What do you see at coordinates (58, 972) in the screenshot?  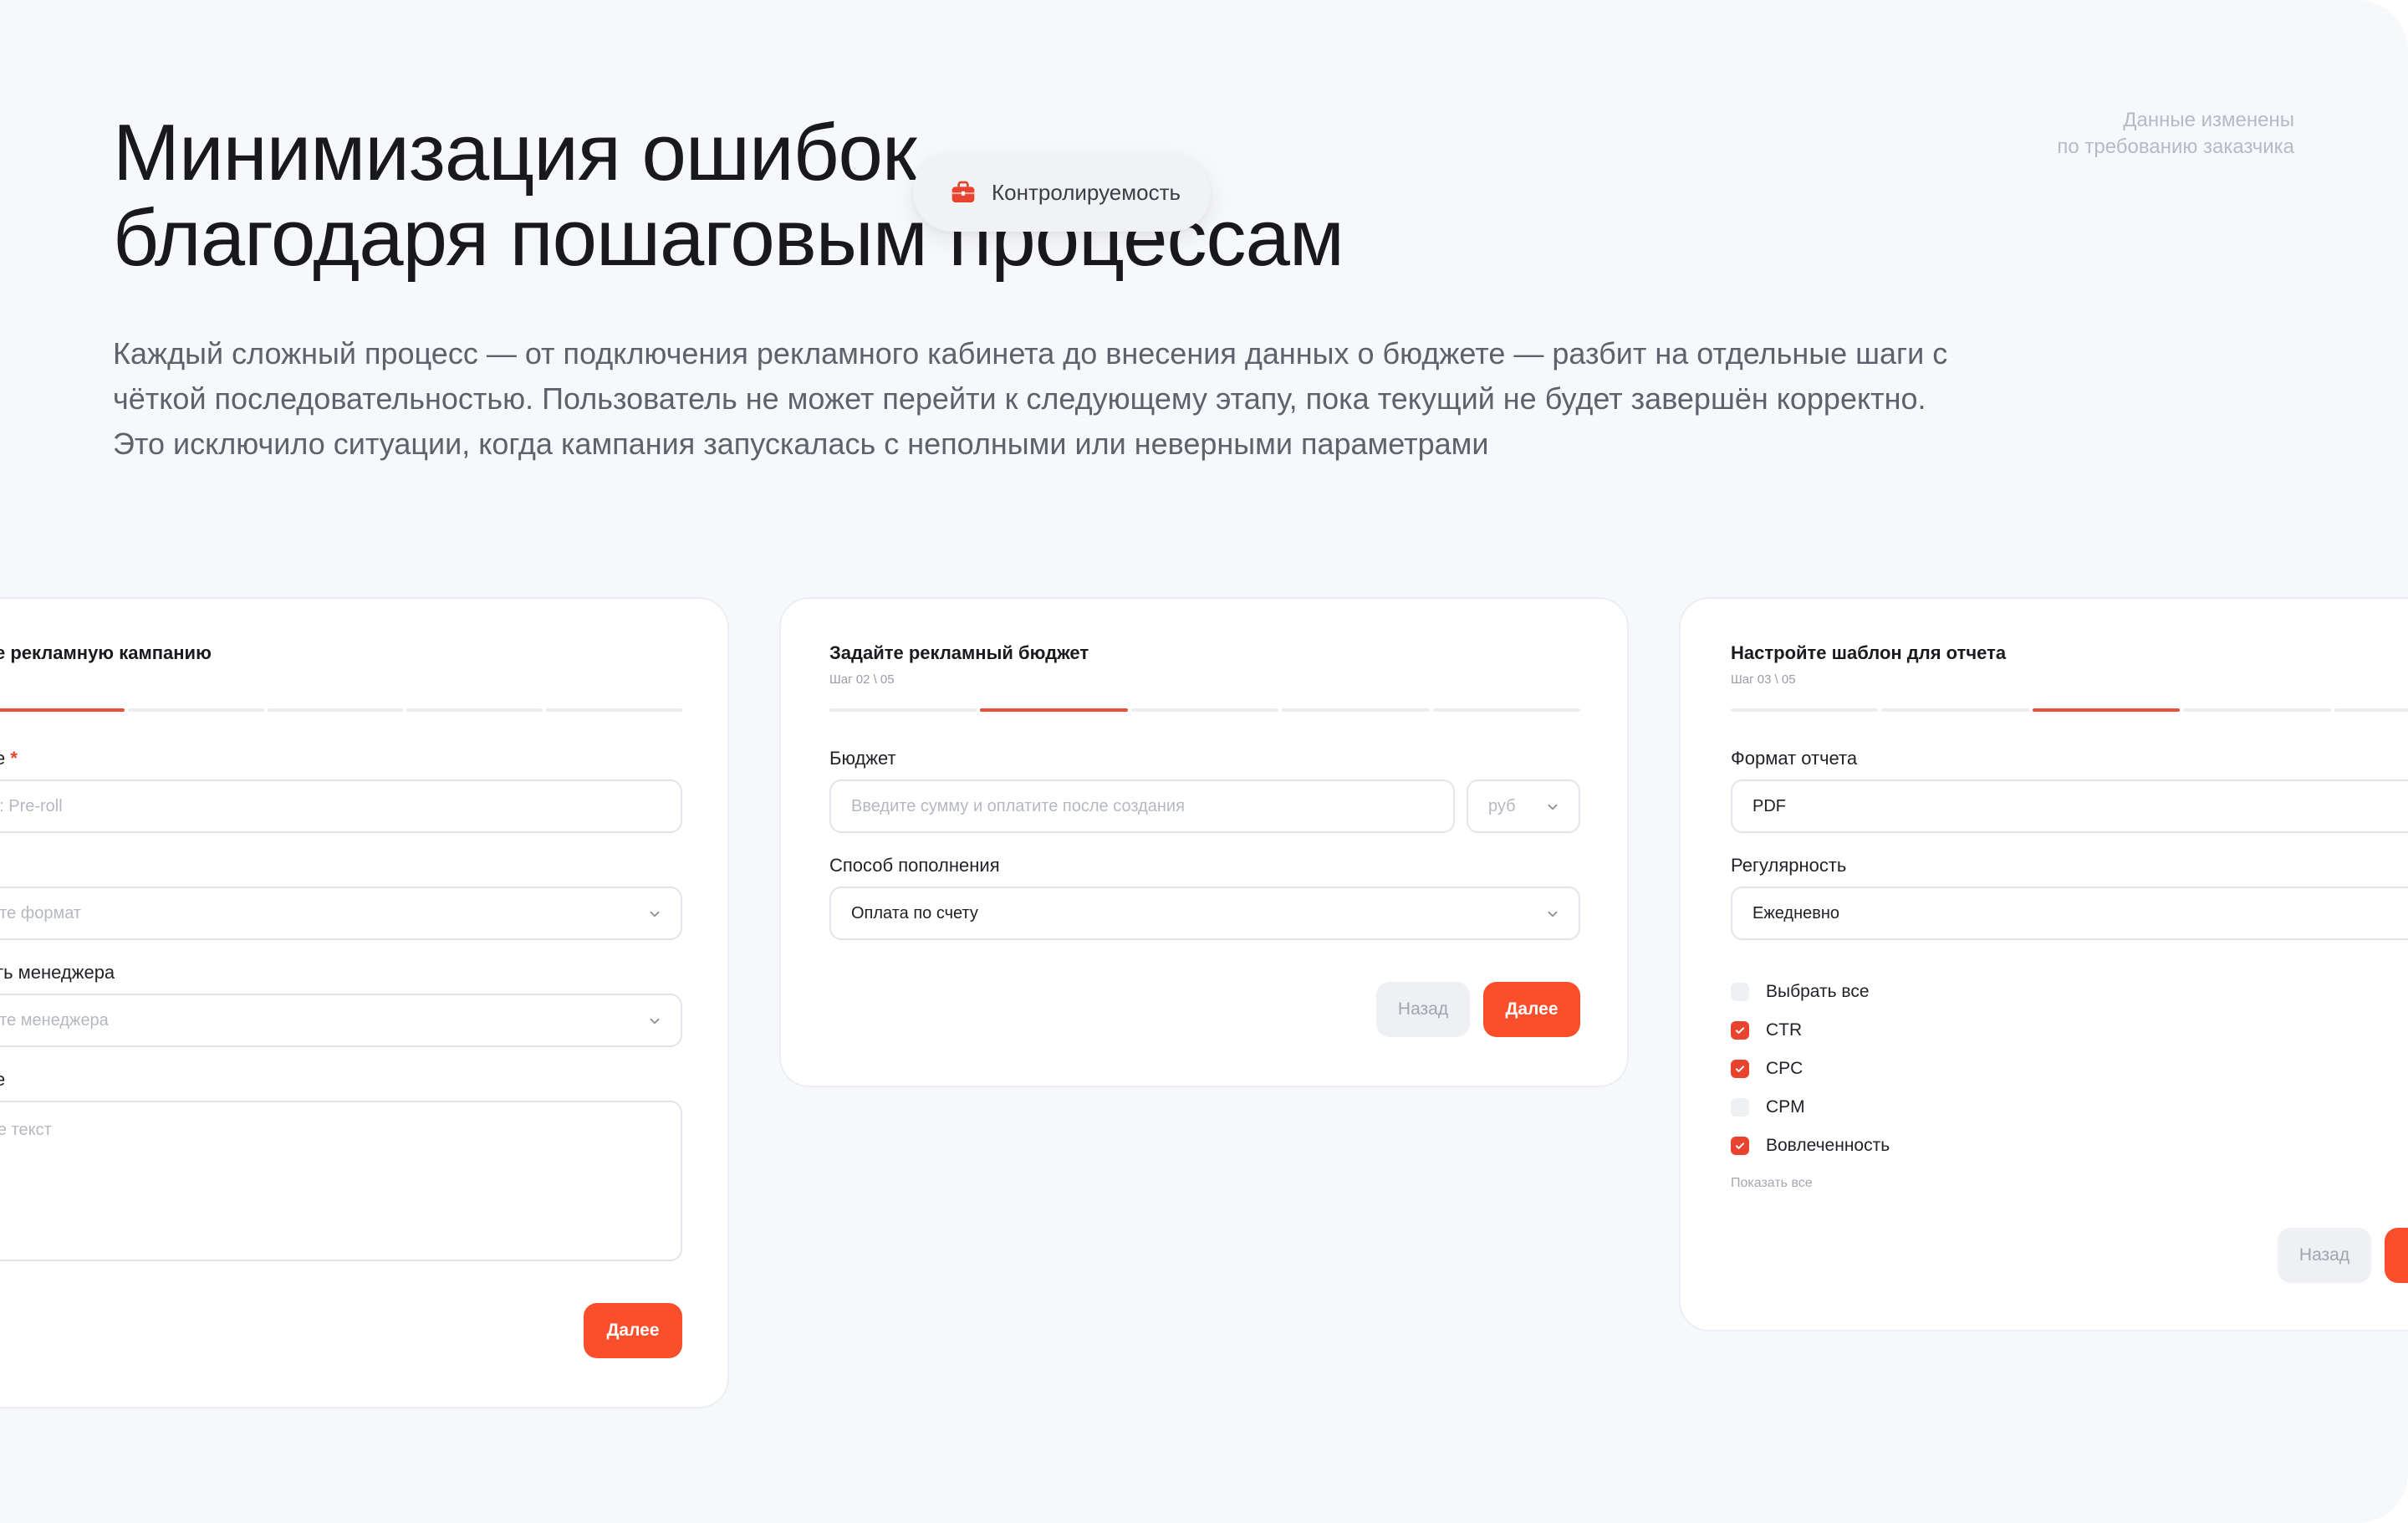 I see `manager-label: ть менеджера` at bounding box center [58, 972].